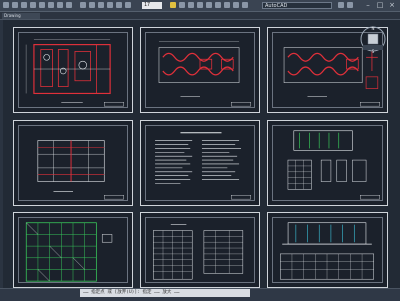 The height and width of the screenshot is (301, 400). Describe the element at coordinates (341, 5) in the screenshot. I see `search-icon` at that location.